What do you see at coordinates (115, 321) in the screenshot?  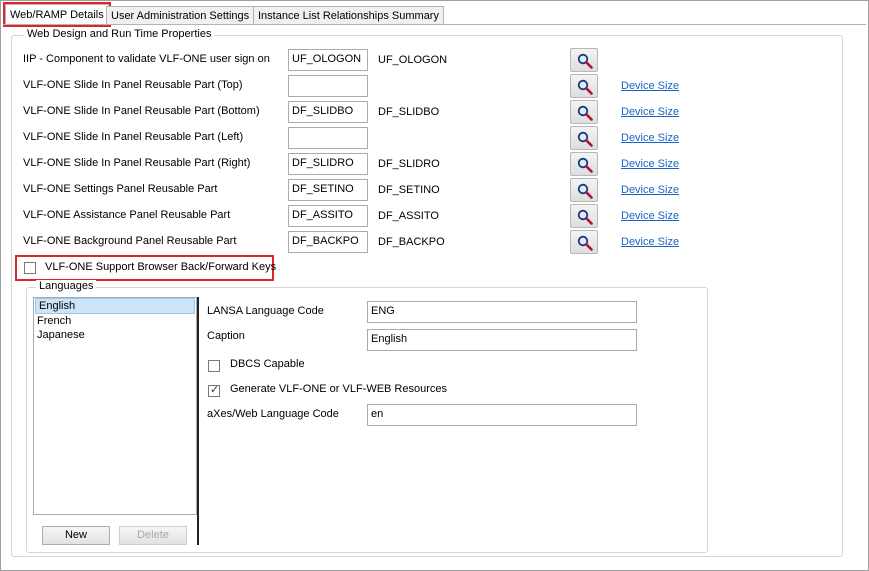 I see `language-item-french: French` at bounding box center [115, 321].